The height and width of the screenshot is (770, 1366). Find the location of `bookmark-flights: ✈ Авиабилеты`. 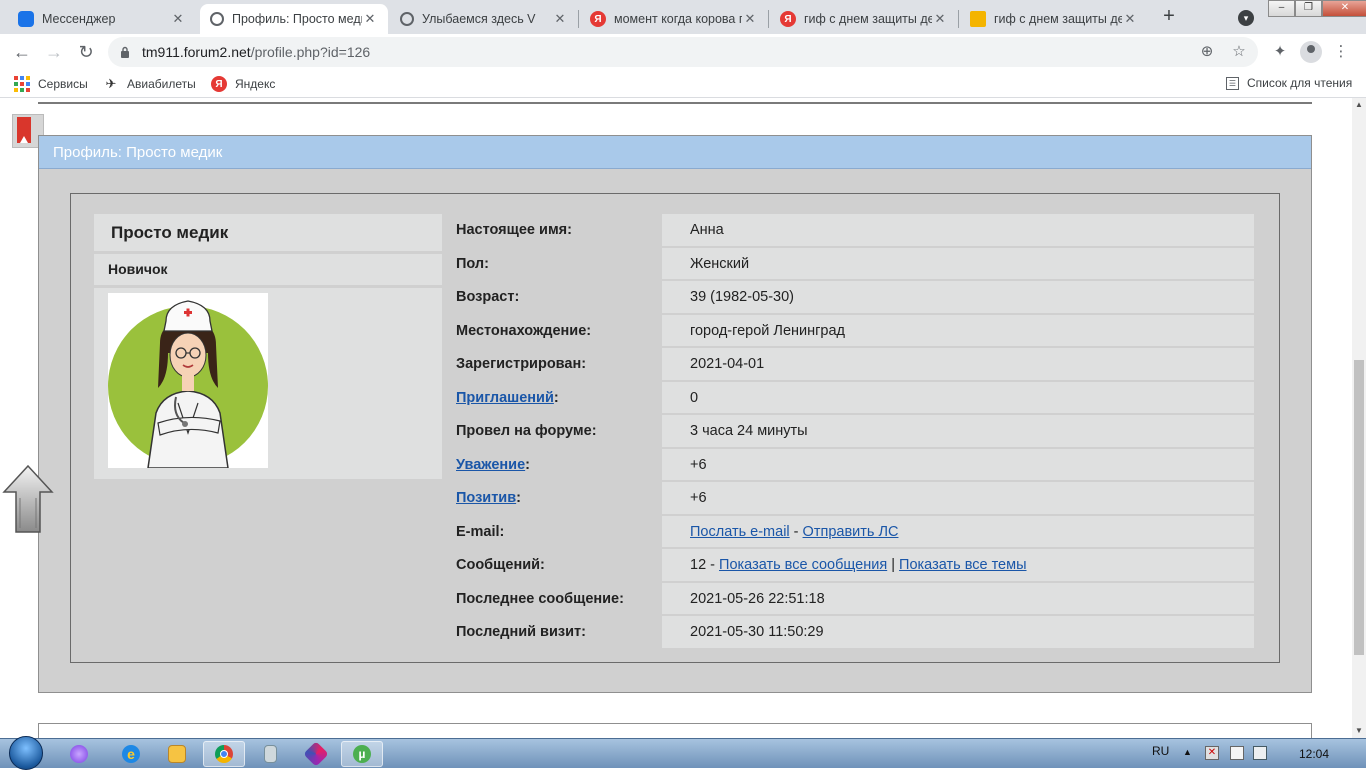

bookmark-flights: ✈ Авиабилеты is located at coordinates (149, 84).